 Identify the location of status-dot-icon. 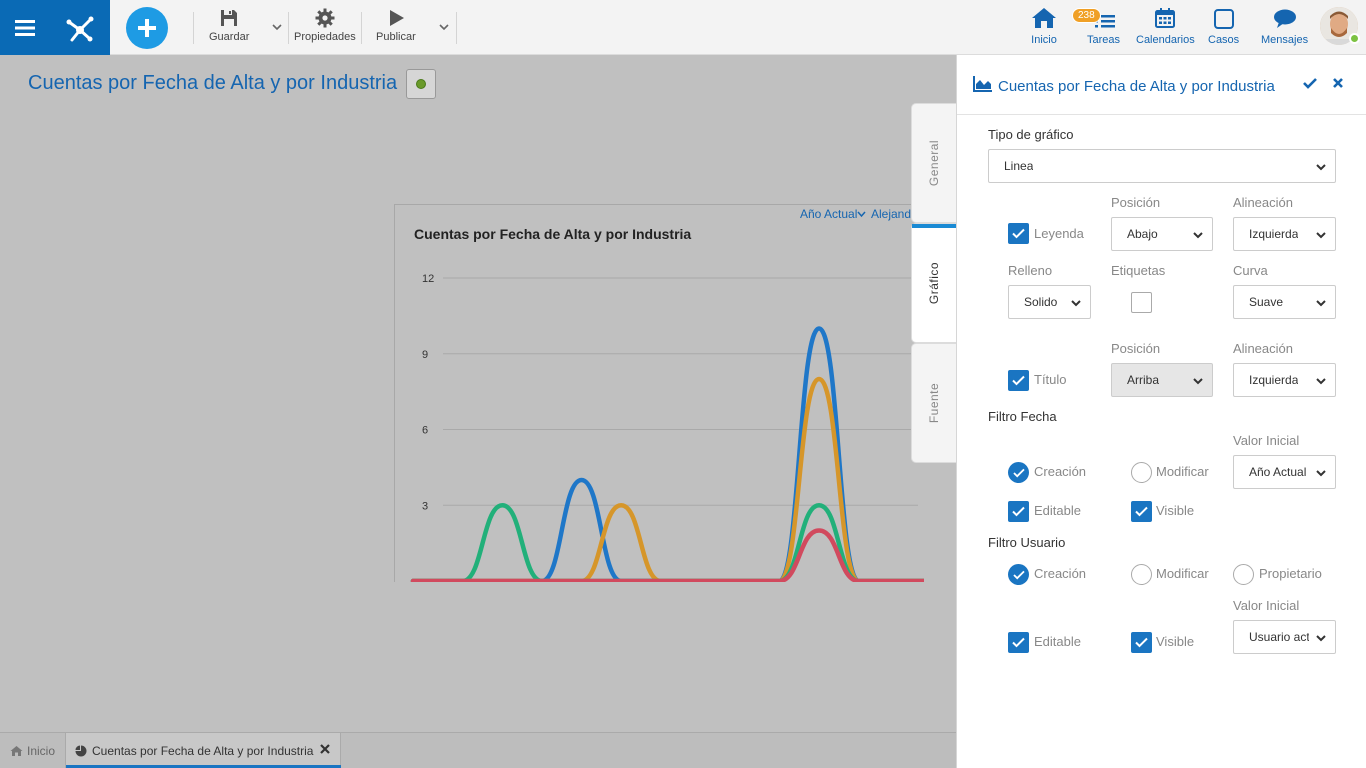
(421, 84).